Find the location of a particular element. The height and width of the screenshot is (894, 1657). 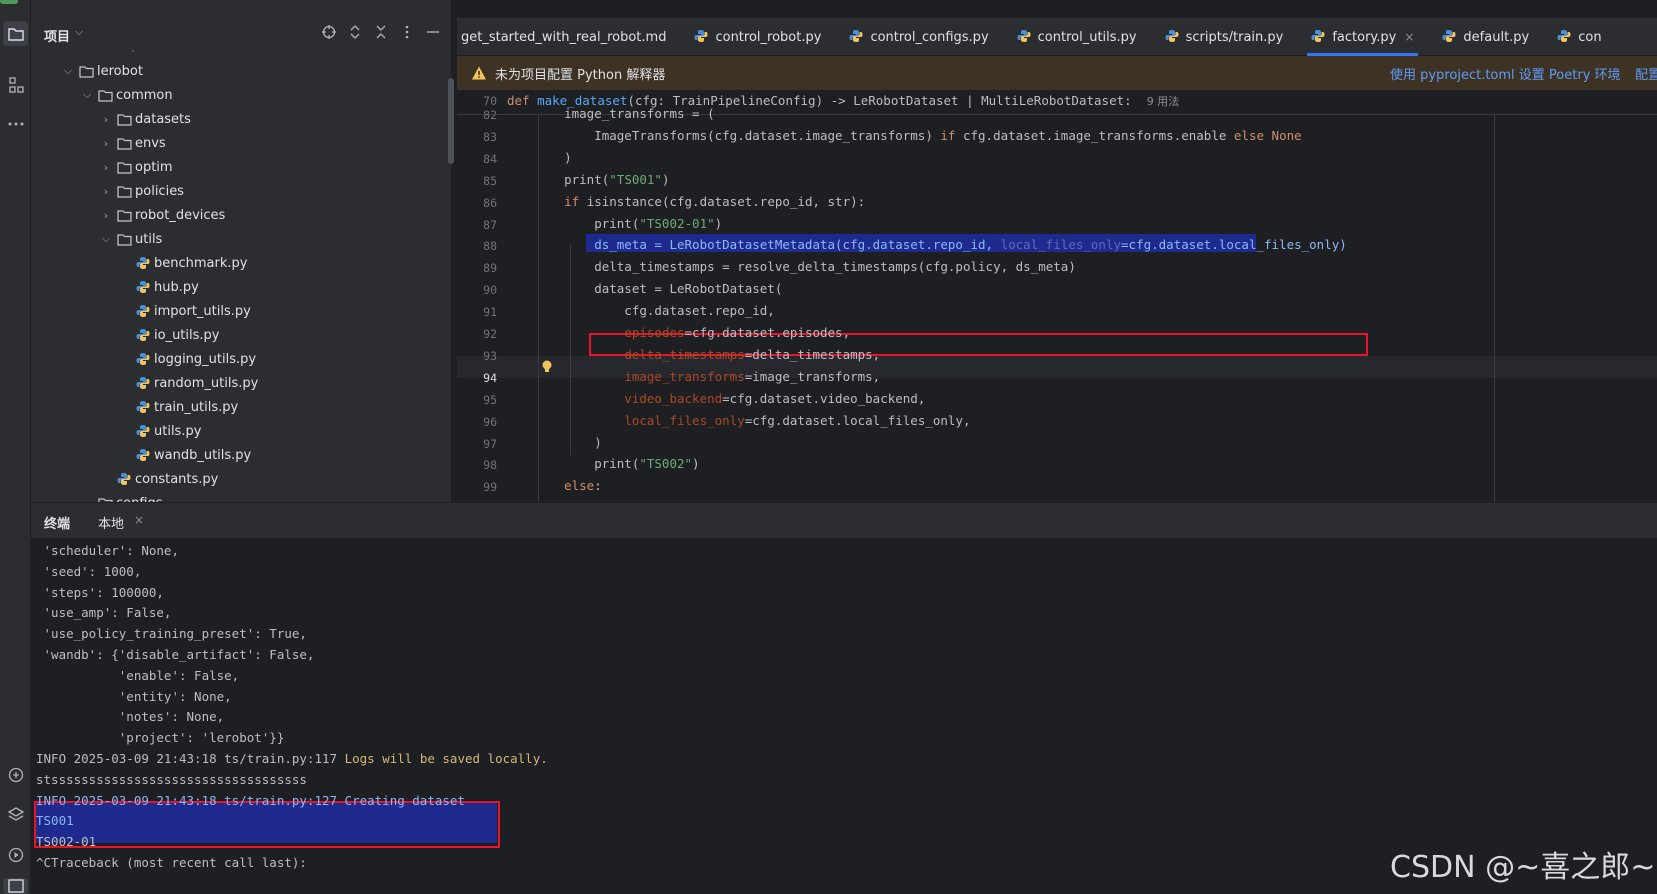

tree-item: ⌵ common is located at coordinates (127, 95).